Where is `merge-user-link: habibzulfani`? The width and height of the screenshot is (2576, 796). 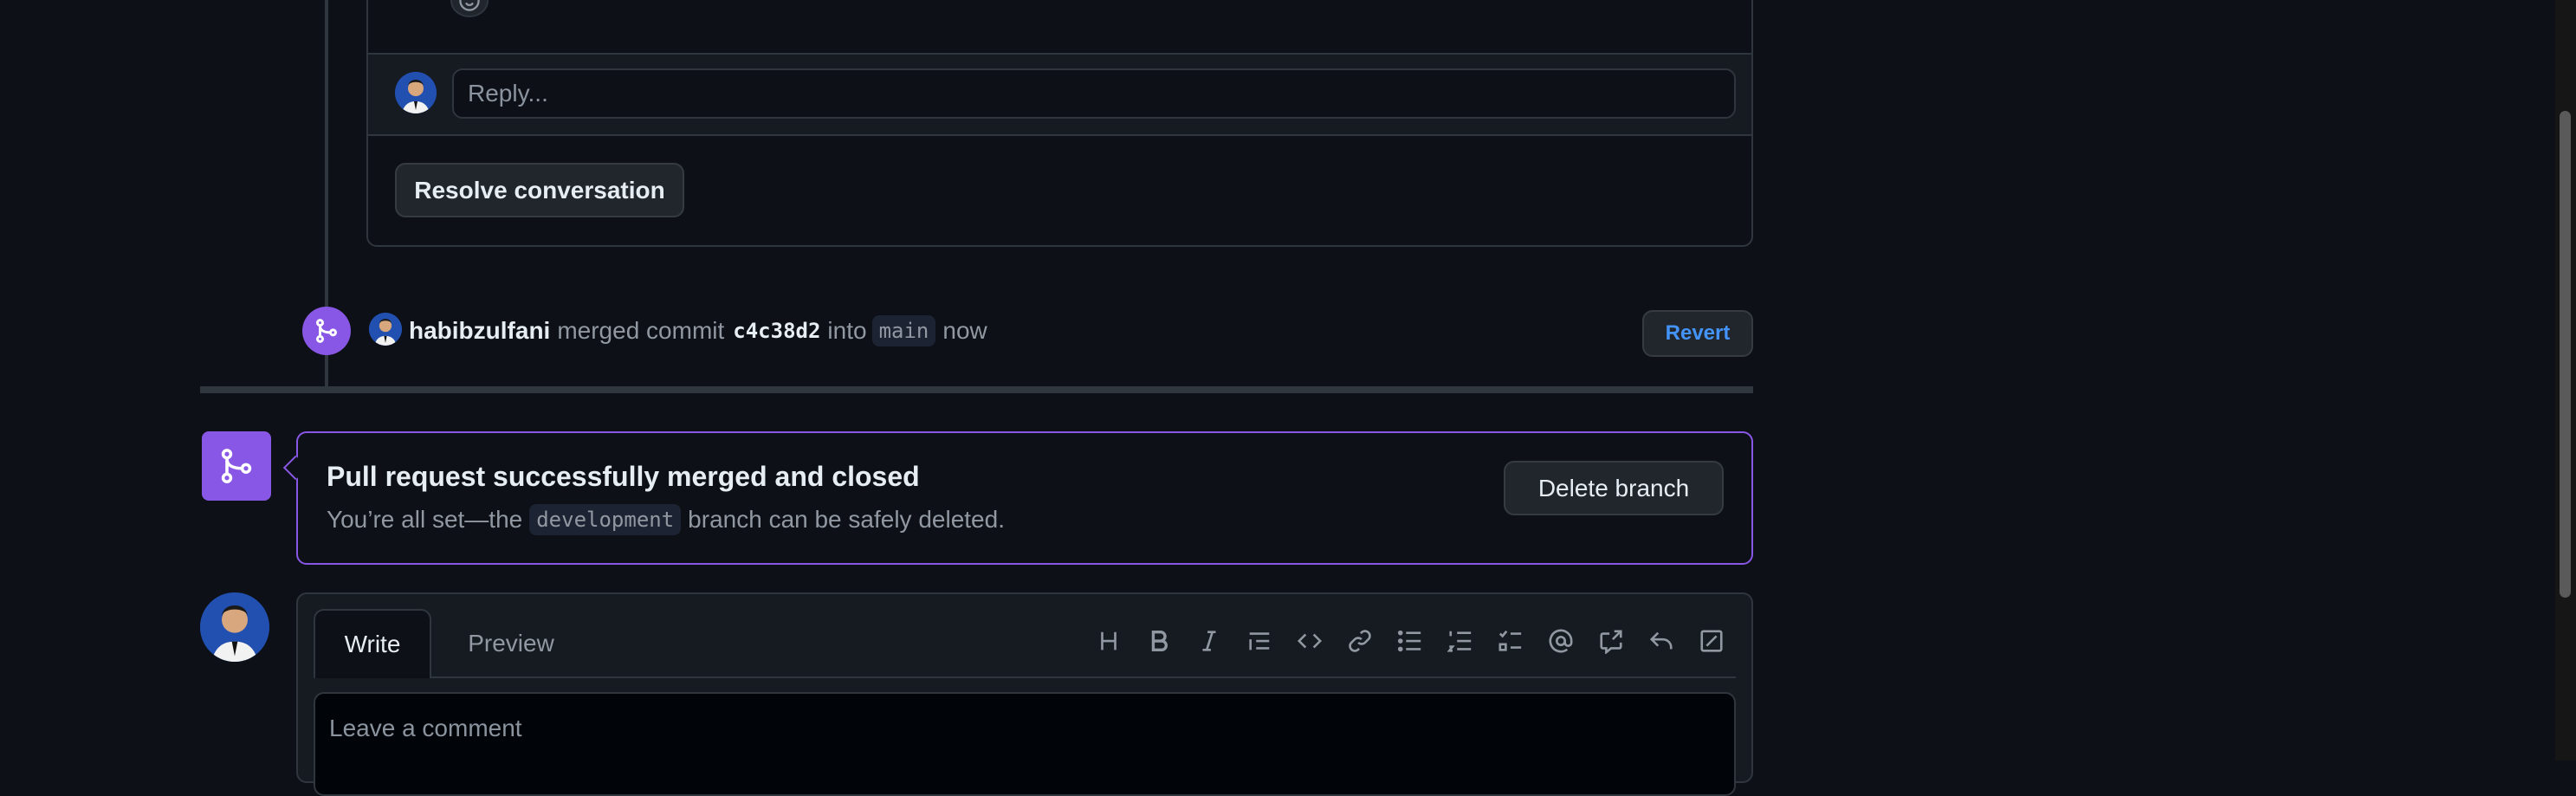
merge-user-link: habibzulfani is located at coordinates (479, 331).